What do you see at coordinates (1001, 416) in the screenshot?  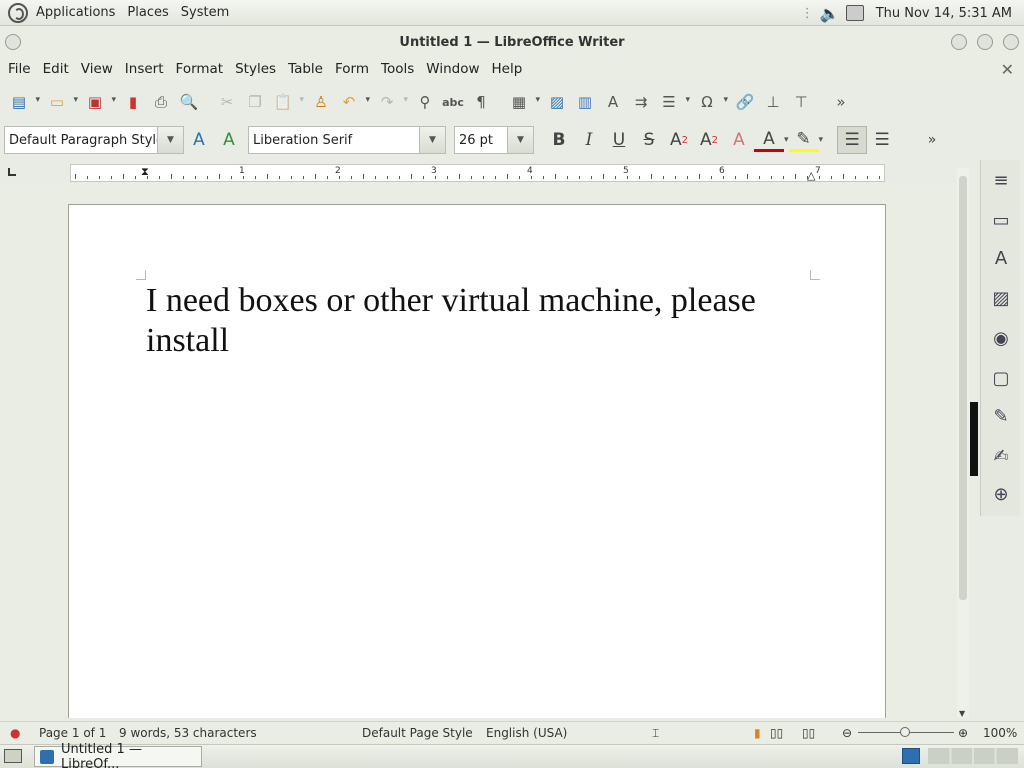 I see `style-inspector-icon: ✎` at bounding box center [1001, 416].